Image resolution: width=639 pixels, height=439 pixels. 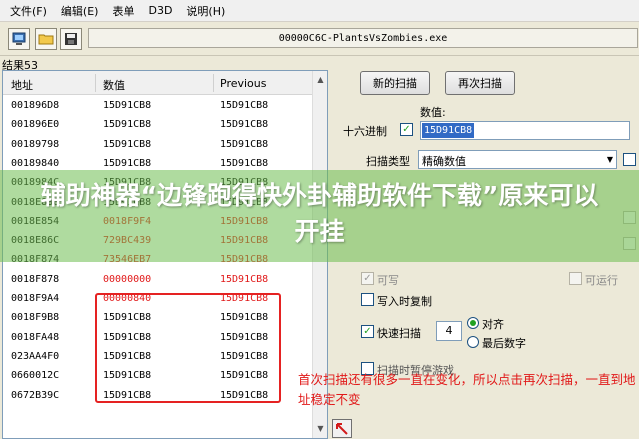 What do you see at coordinates (467, 389) in the screenshot?
I see `annotation-text: 首次扫描还有很多一直在变化，所以点击再次扫描，一直到地址稳定不变` at bounding box center [467, 389].